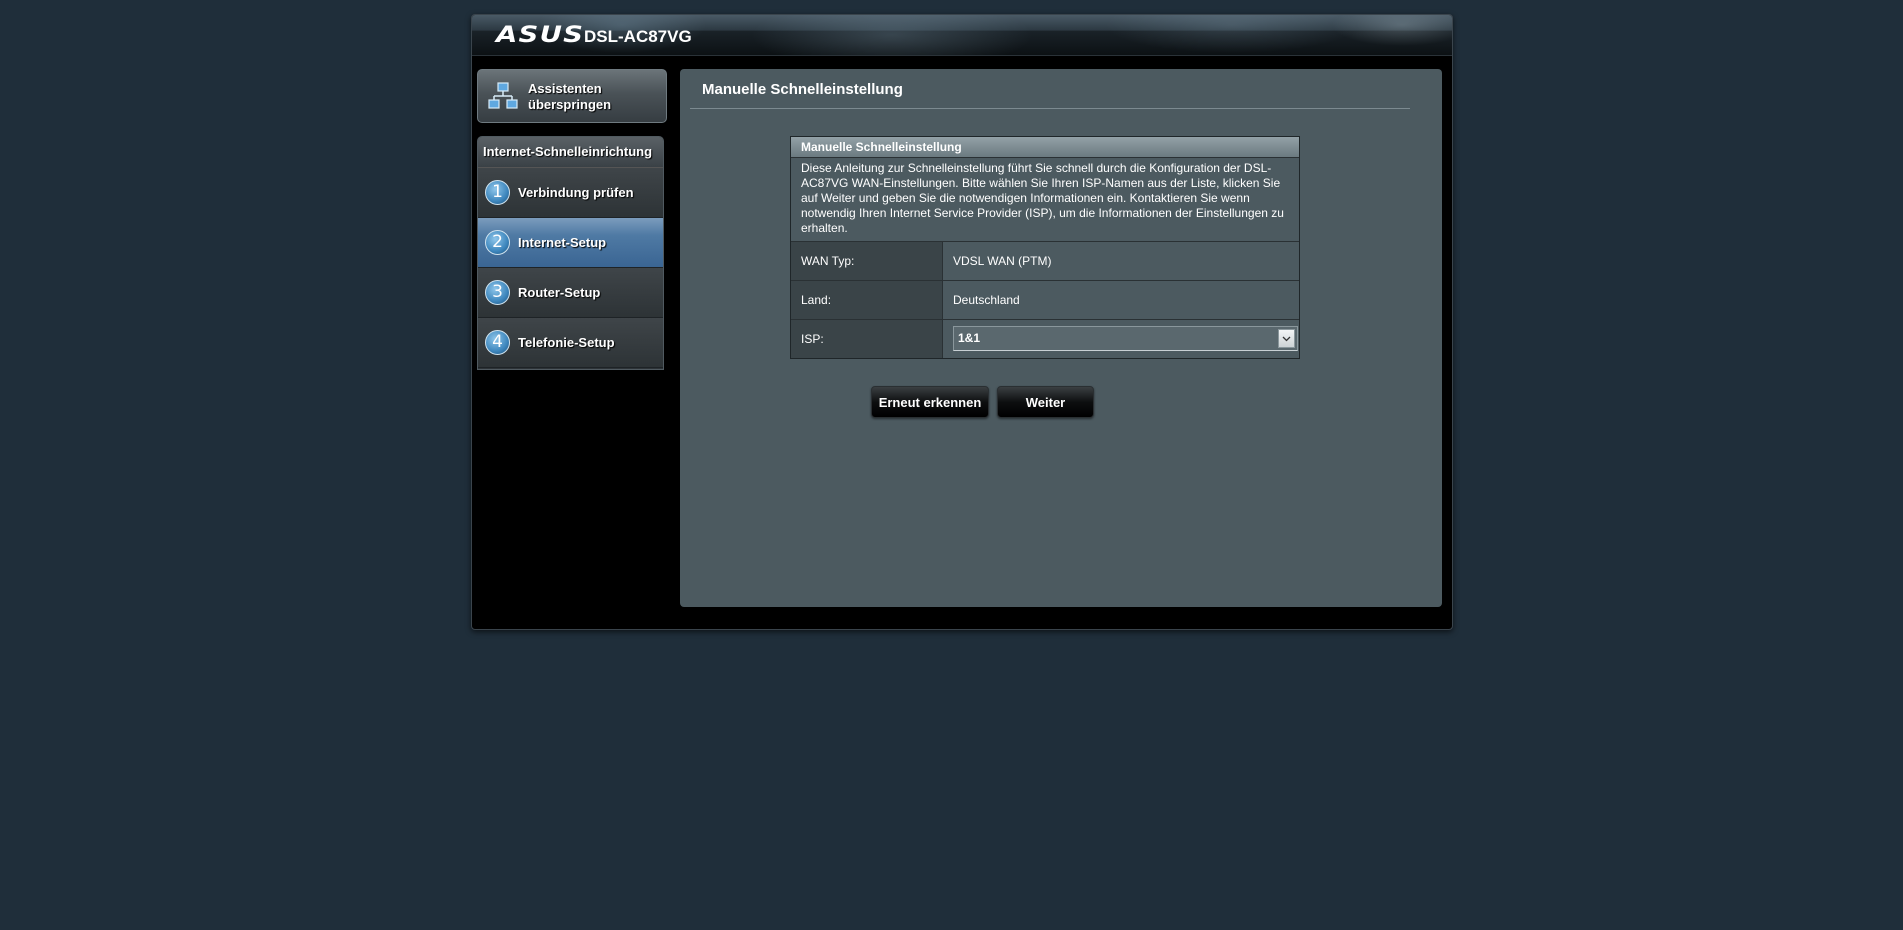 This screenshot has width=1903, height=930. What do you see at coordinates (867, 261) in the screenshot?
I see `wan-type-label: WAN Typ:` at bounding box center [867, 261].